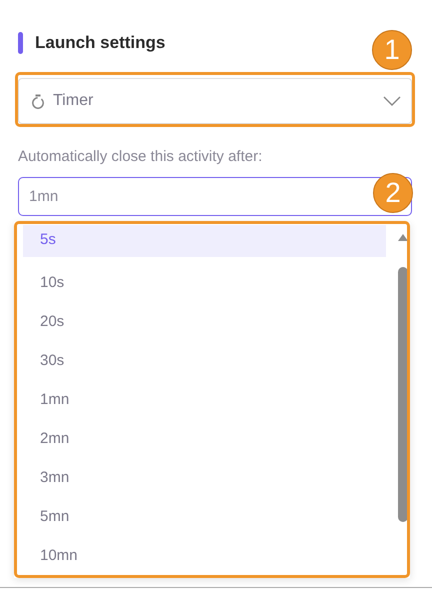 Image resolution: width=432 pixels, height=589 pixels. What do you see at coordinates (100, 43) in the screenshot?
I see `section-heading: Launch settings` at bounding box center [100, 43].